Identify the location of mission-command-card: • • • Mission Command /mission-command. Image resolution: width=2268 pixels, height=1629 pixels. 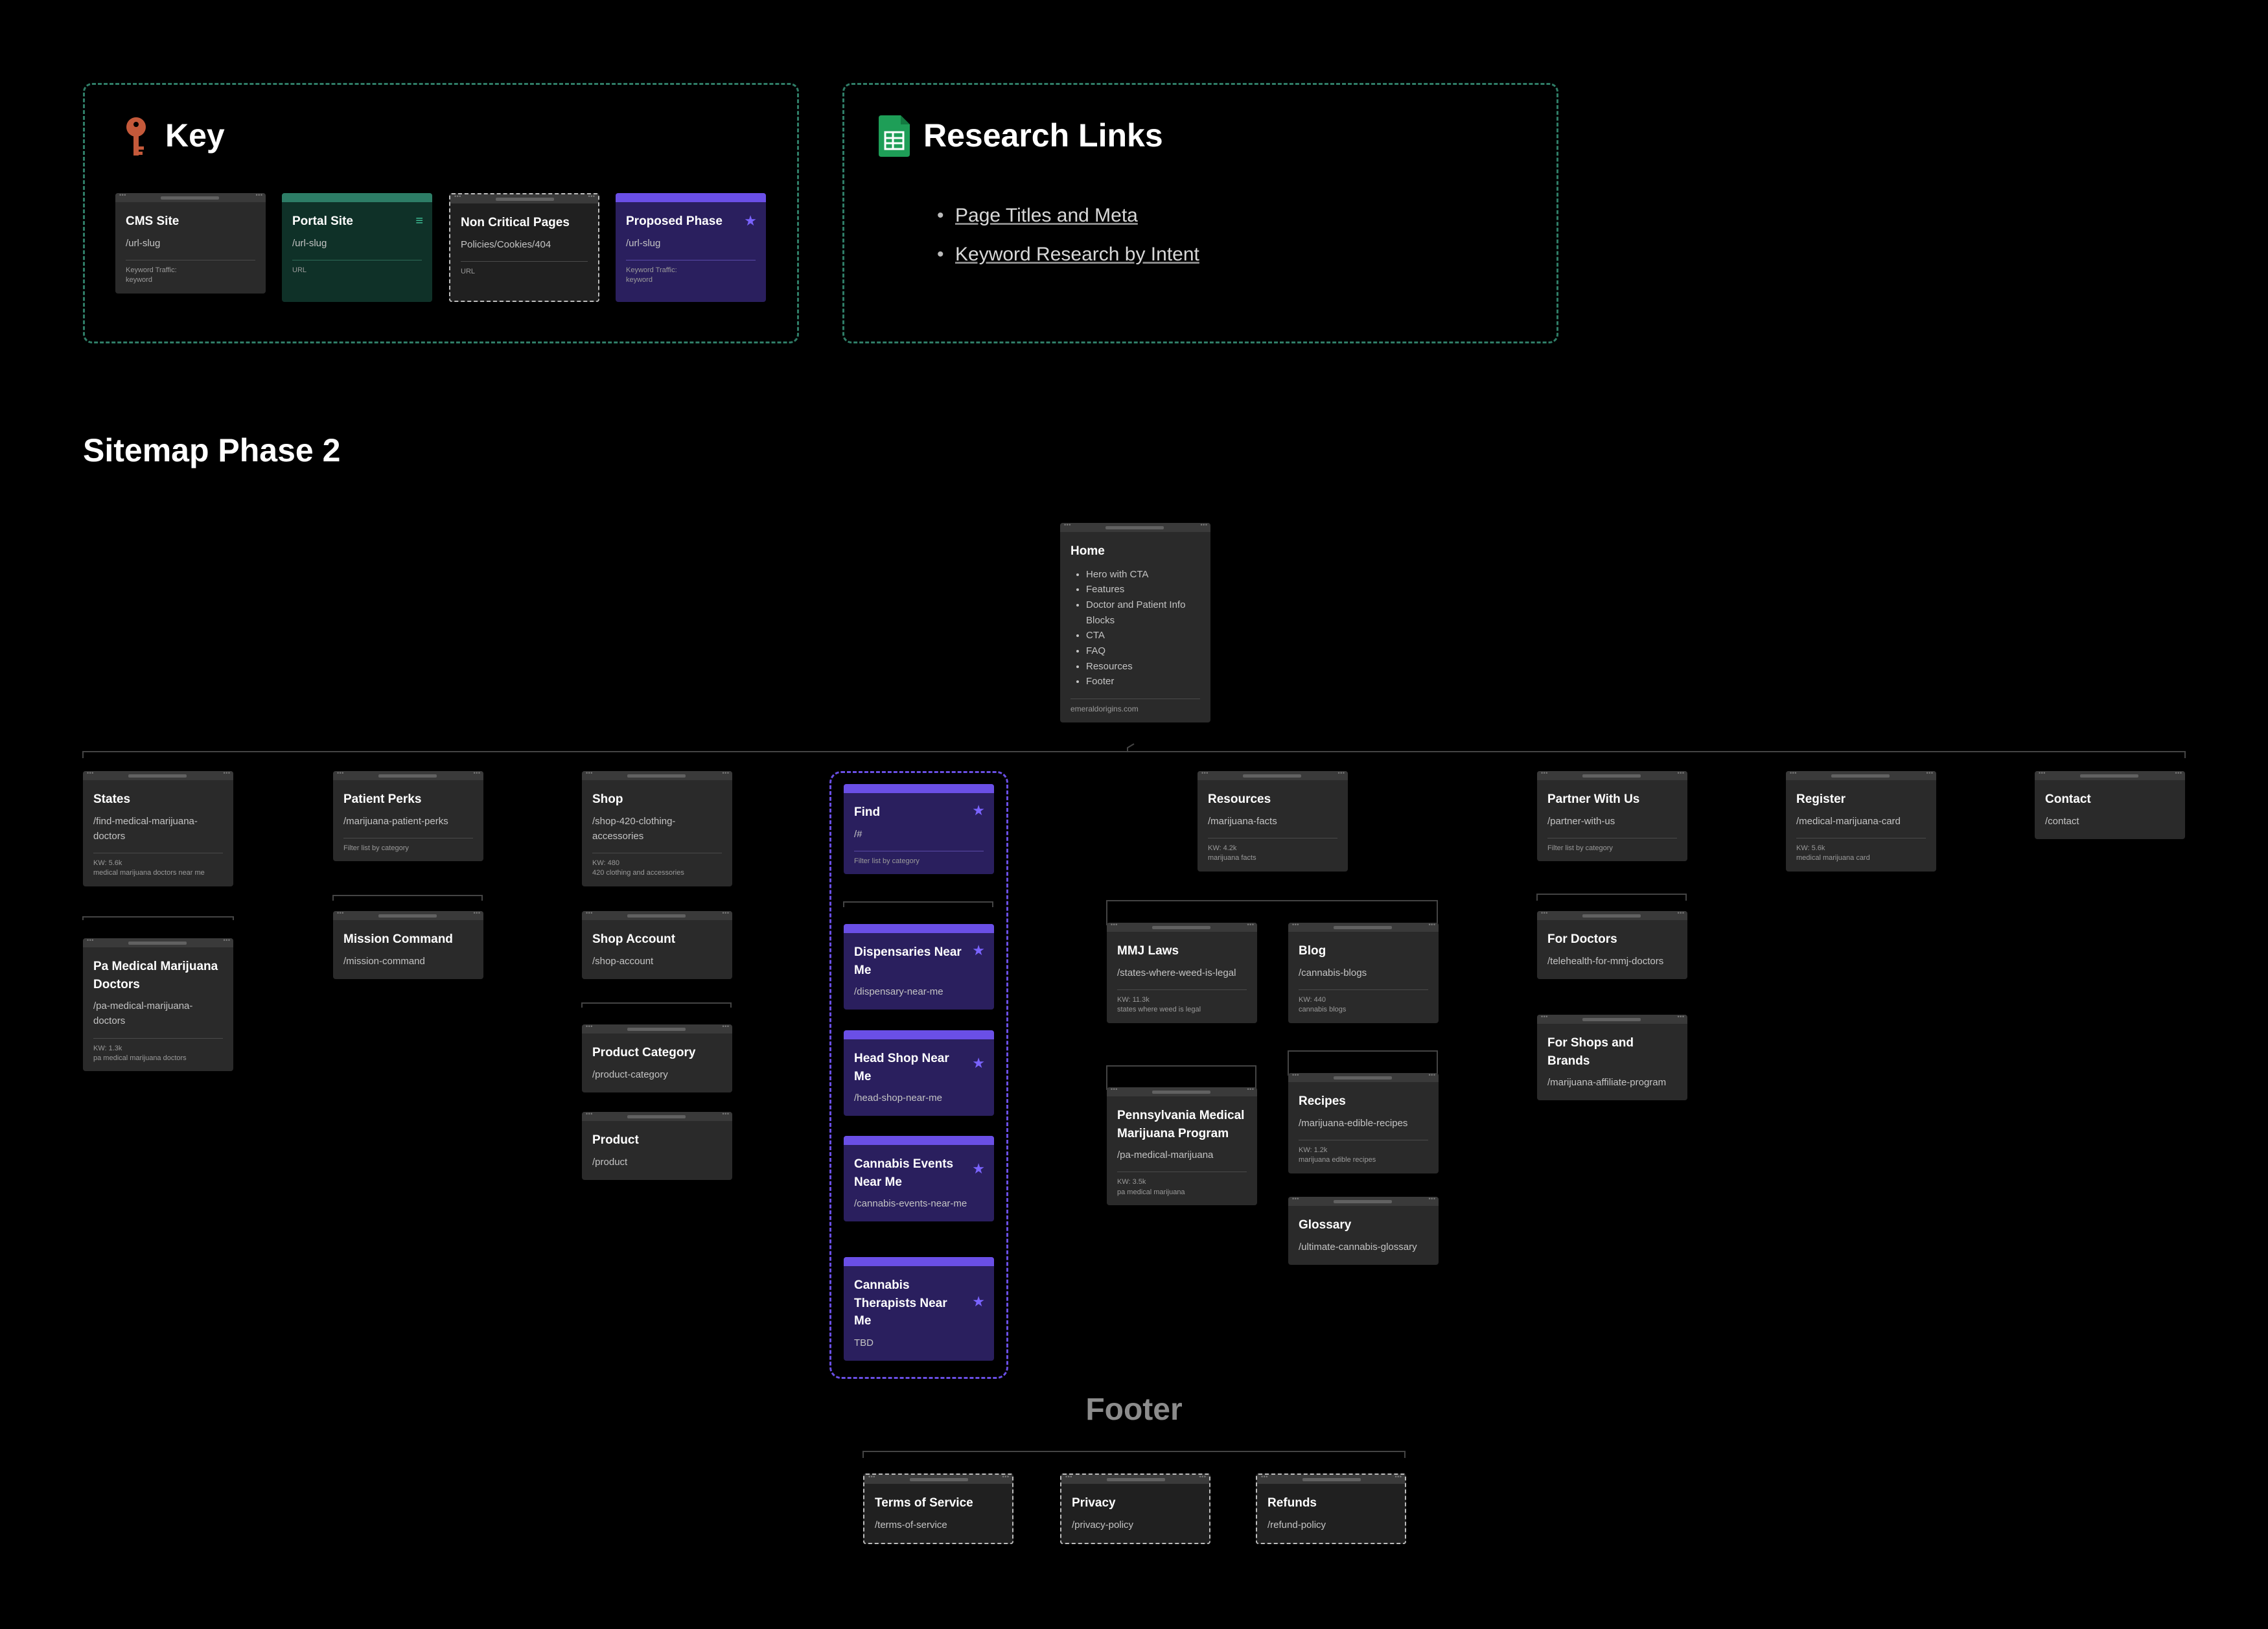
(408, 945).